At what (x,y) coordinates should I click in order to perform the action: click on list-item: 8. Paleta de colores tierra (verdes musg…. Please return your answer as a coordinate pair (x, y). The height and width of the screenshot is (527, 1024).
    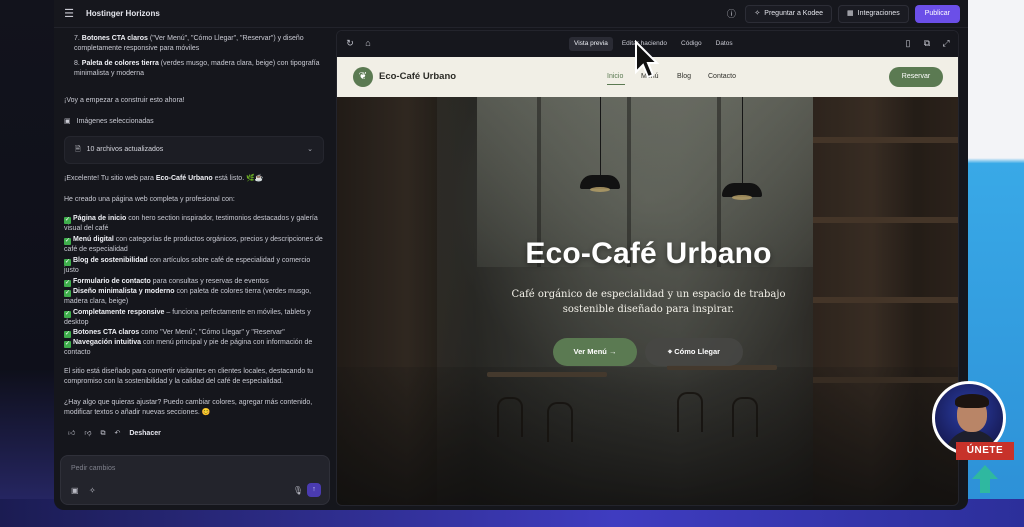
    Looking at the image, I should click on (197, 68).